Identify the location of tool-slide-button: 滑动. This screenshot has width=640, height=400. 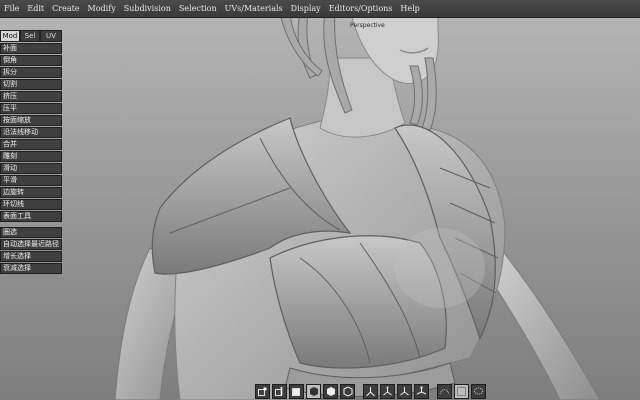
(31, 168).